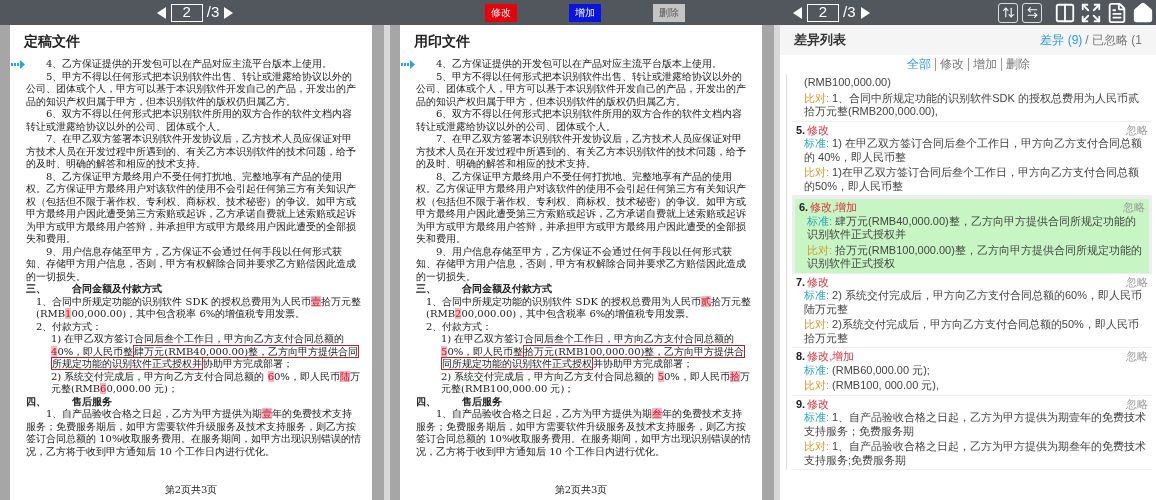 This screenshot has height=500, width=1156. What do you see at coordinates (1061, 40) in the screenshot?
I see `diff-count-link: 差异 (9)` at bounding box center [1061, 40].